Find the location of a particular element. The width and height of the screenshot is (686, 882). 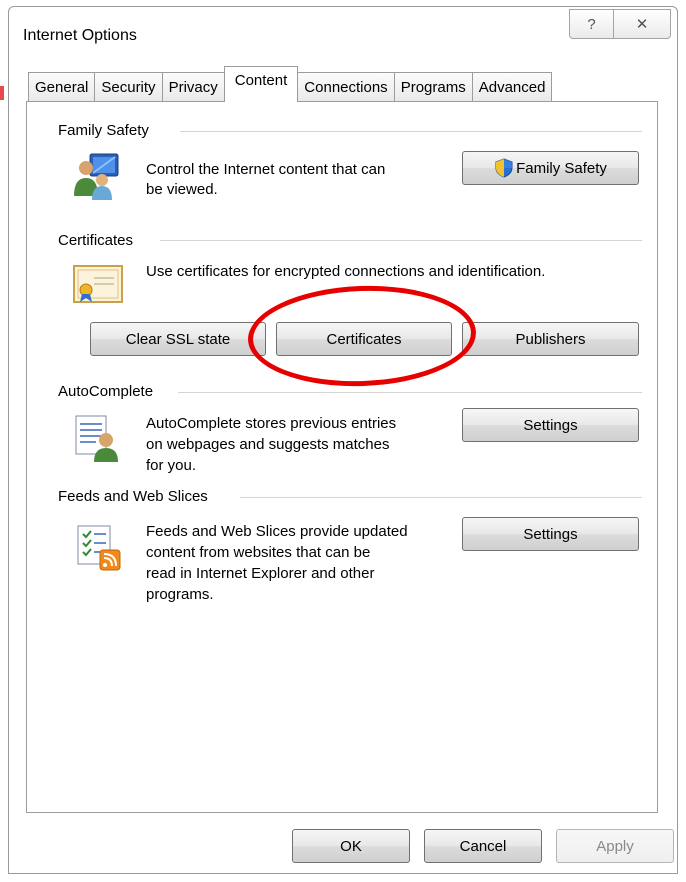

title-bar-buttons: ? ✕ is located at coordinates (620, 24).